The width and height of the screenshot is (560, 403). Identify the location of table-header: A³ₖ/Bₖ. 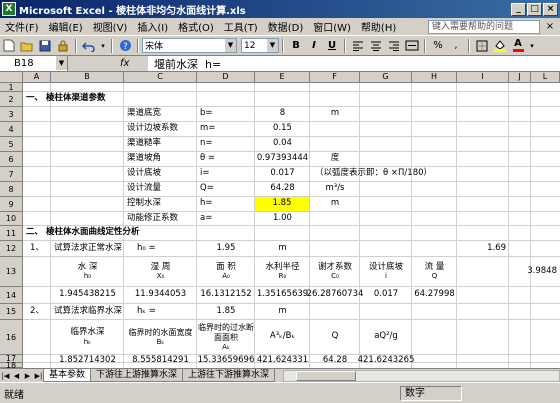
(282, 337).